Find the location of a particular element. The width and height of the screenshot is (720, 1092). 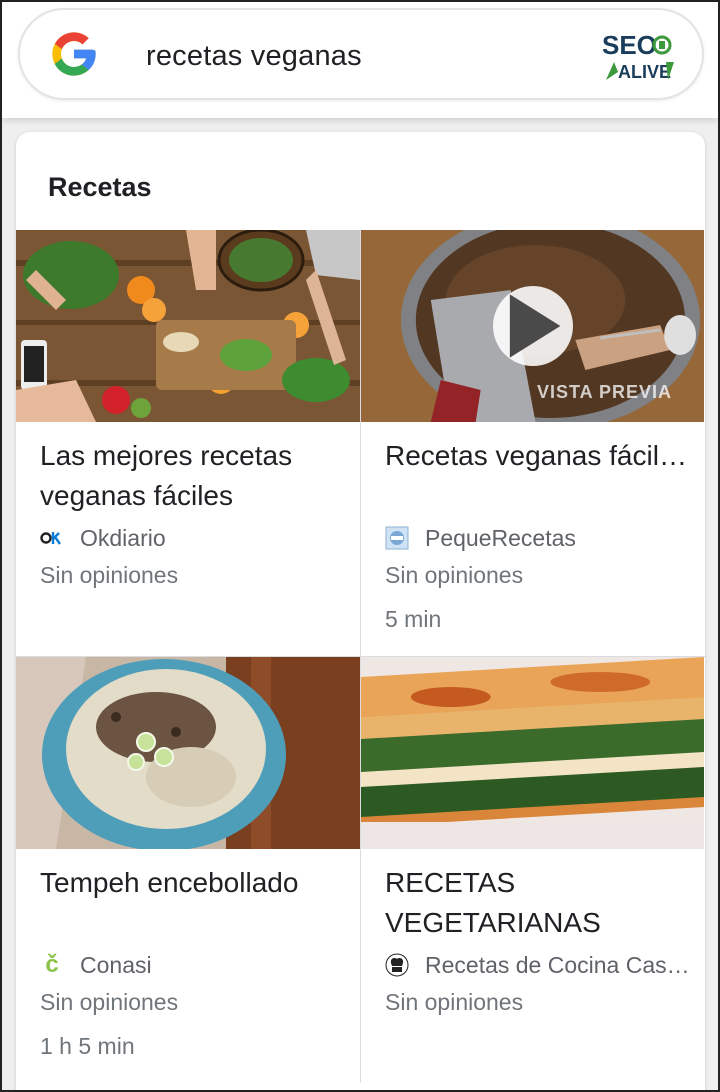

seo-alive-logo: SEO ALIVE is located at coordinates (638, 56).